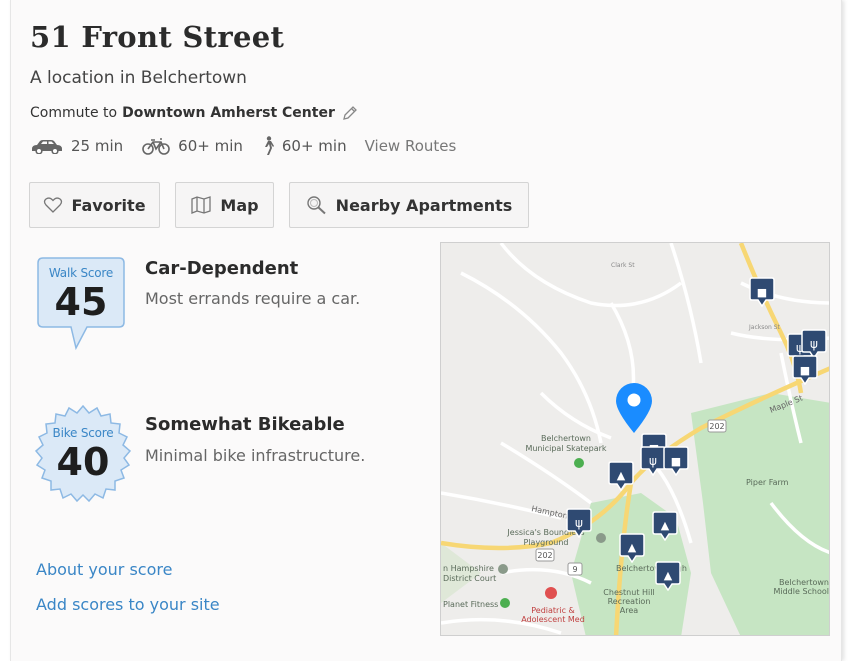 The width and height of the screenshot is (851, 661). What do you see at coordinates (629, 610) in the screenshot?
I see `map-label-chestnut-3: Area` at bounding box center [629, 610].